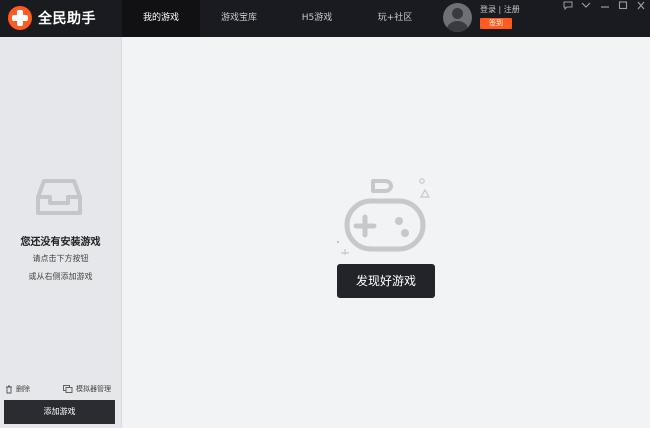 The width and height of the screenshot is (650, 428). I want to click on login-register-link: 登录 | 注册, so click(500, 9).